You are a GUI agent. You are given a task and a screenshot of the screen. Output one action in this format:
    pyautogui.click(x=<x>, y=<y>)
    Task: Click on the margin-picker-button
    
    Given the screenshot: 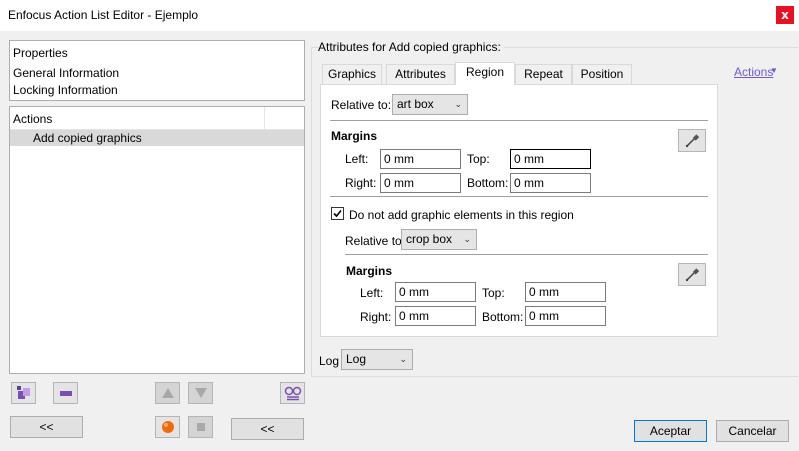 What is the action you would take?
    pyautogui.click(x=692, y=140)
    